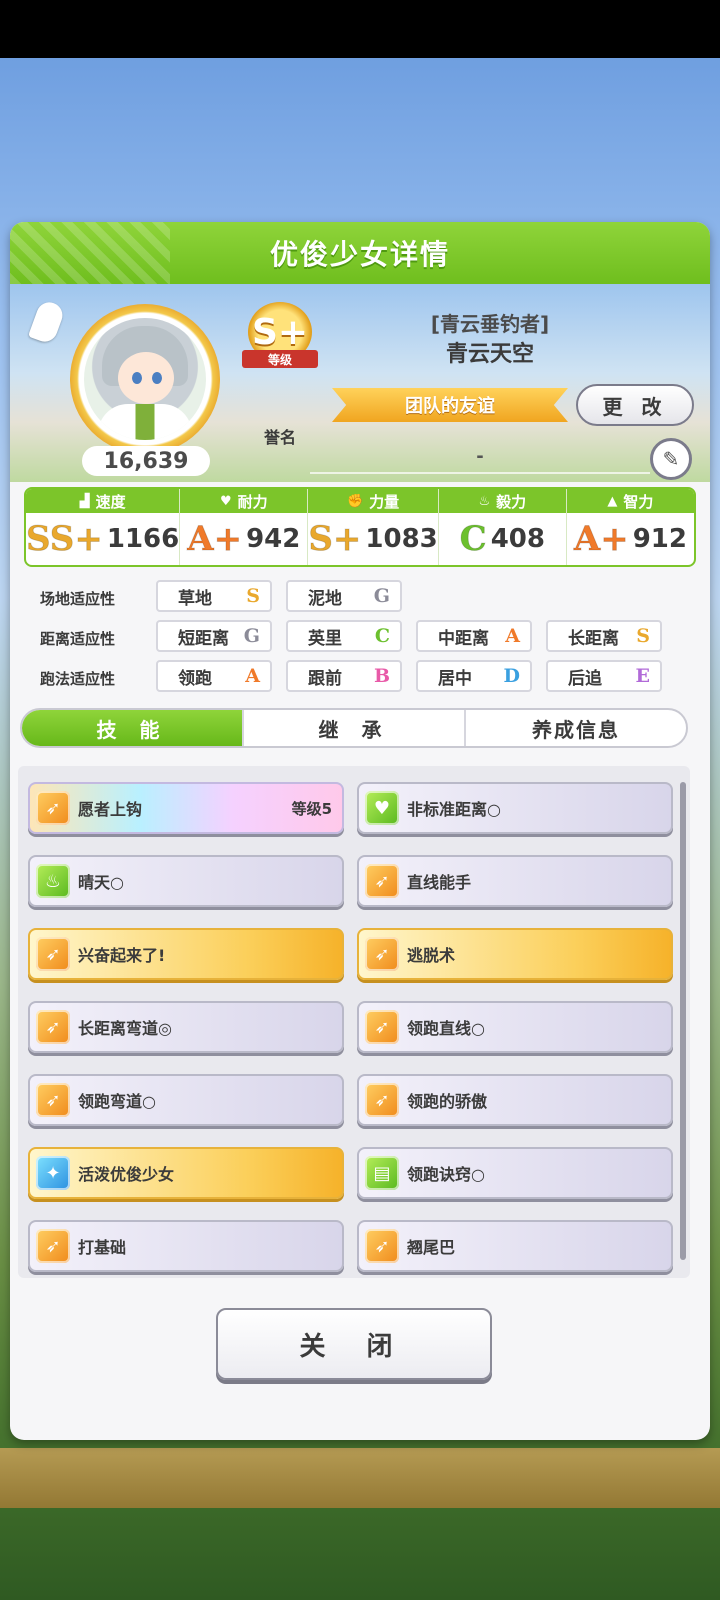  I want to click on skill-name: 长距离弯道◎, so click(125, 1028).